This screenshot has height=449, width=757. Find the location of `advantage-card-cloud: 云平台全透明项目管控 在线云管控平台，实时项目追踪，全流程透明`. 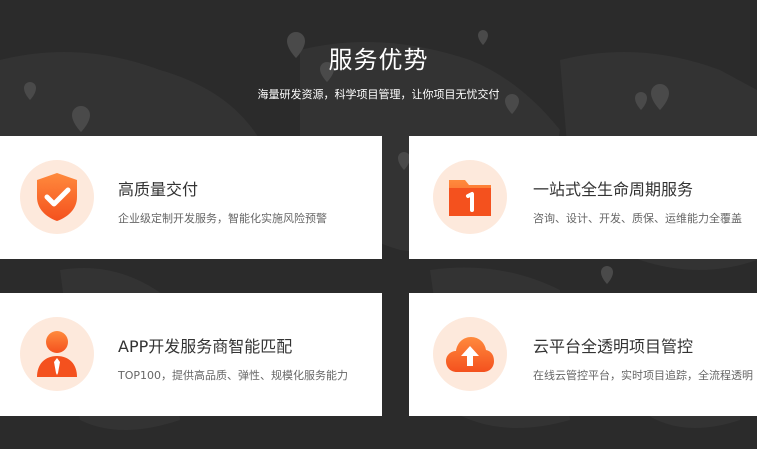

advantage-card-cloud: 云平台全透明项目管控 在线云管控平台，实时项目追踪，全流程透明 is located at coordinates (583, 354).